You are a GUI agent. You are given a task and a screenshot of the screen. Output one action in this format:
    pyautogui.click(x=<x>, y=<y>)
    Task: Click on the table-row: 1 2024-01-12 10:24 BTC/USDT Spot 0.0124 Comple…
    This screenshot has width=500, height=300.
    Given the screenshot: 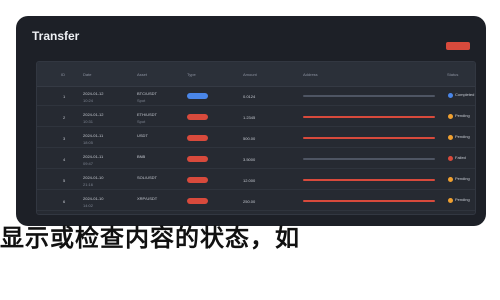 What is the action you would take?
    pyautogui.click(x=256, y=96)
    